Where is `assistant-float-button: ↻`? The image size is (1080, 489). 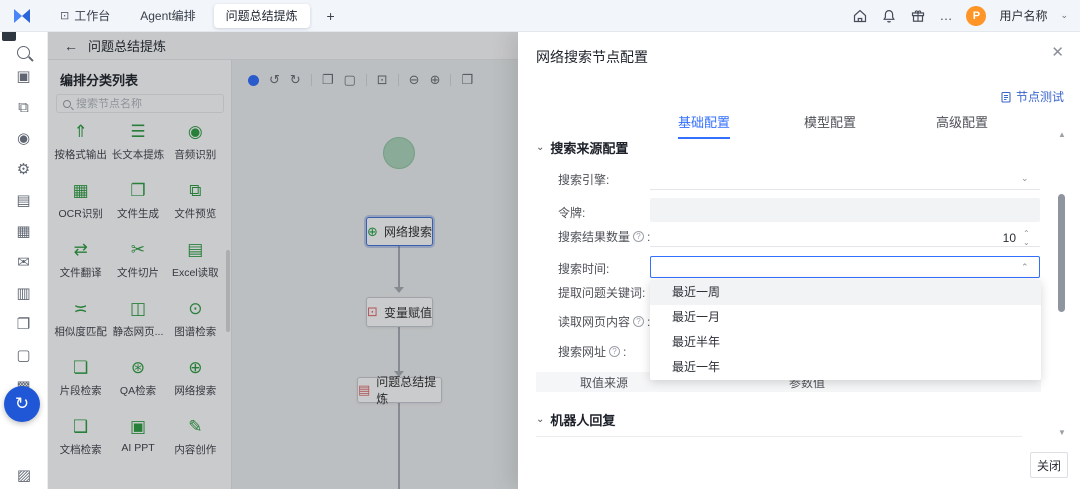
assistant-float-button: ↻ is located at coordinates (22, 404).